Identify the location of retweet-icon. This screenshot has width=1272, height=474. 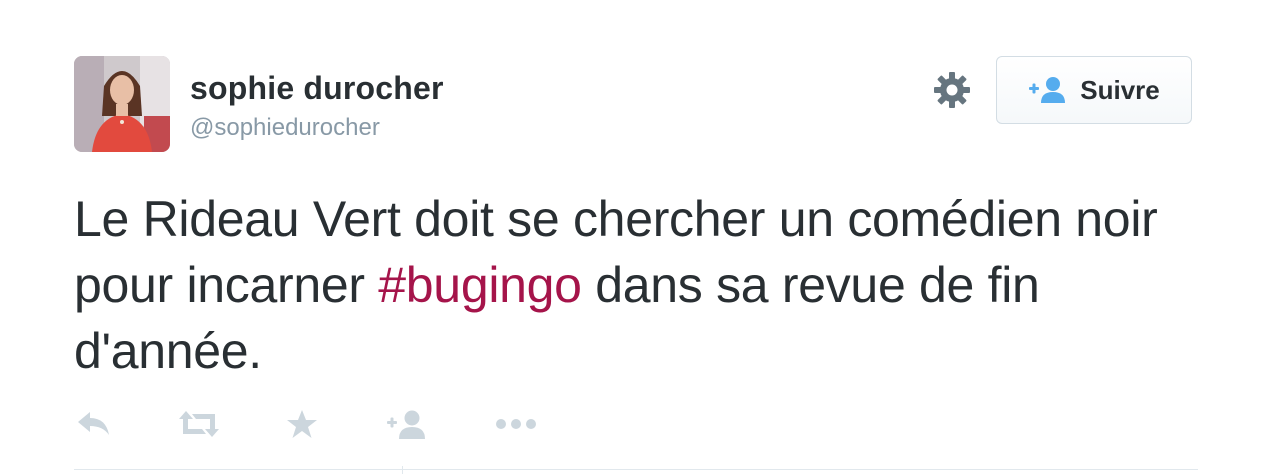
(199, 424).